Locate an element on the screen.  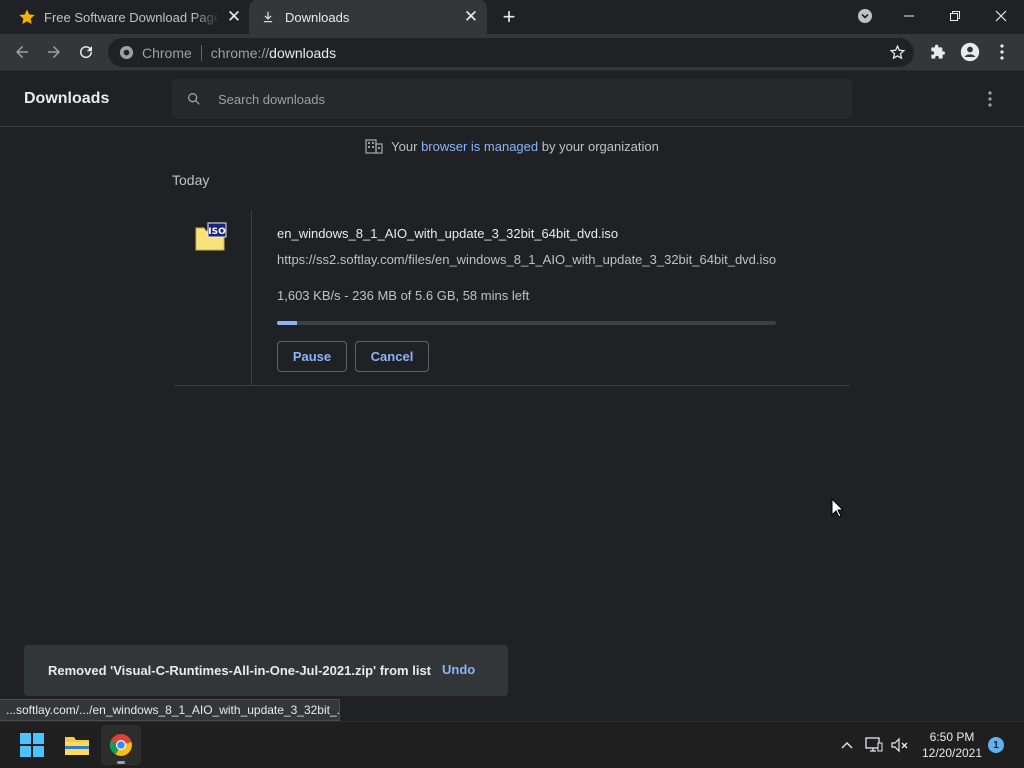
building-icon is located at coordinates (374, 146).